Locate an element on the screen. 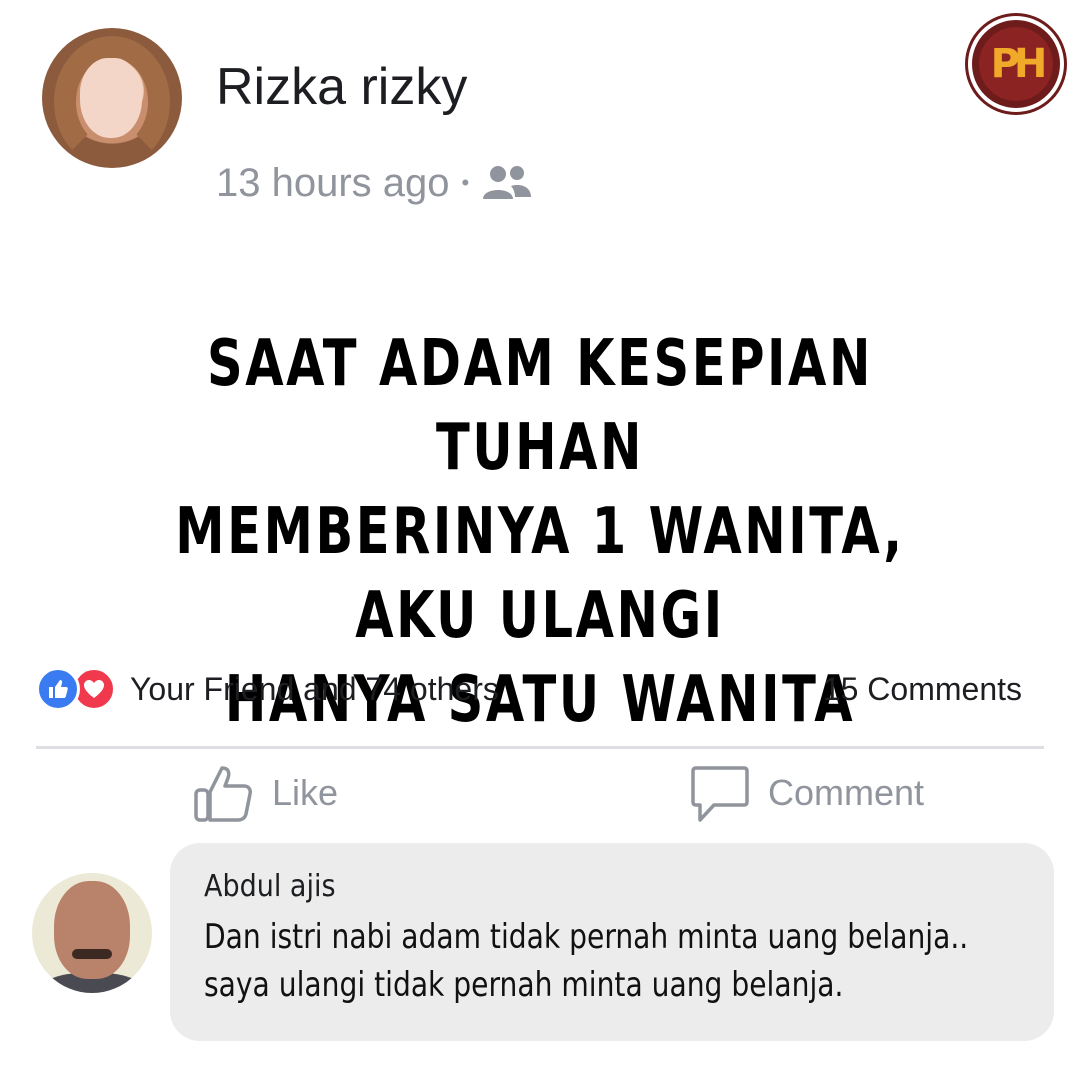 This screenshot has height=1080, width=1080. reactions-summary: Your Friend and 74 others is located at coordinates (267, 689).